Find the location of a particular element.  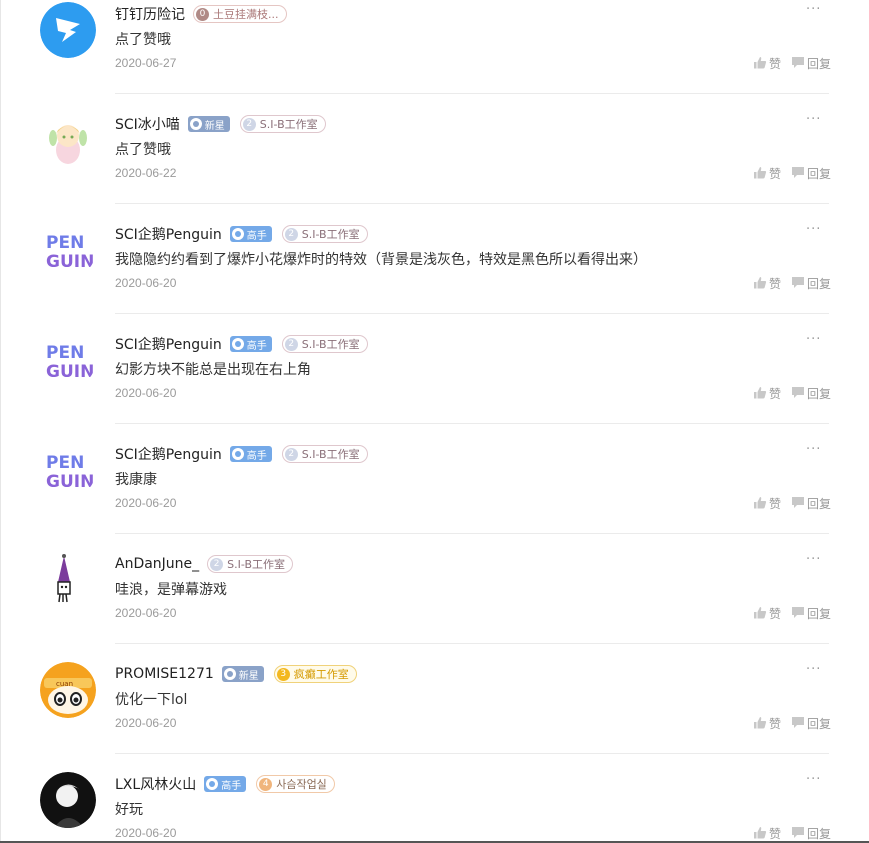

comment-text: 点了赞哦 is located at coordinates (143, 150).